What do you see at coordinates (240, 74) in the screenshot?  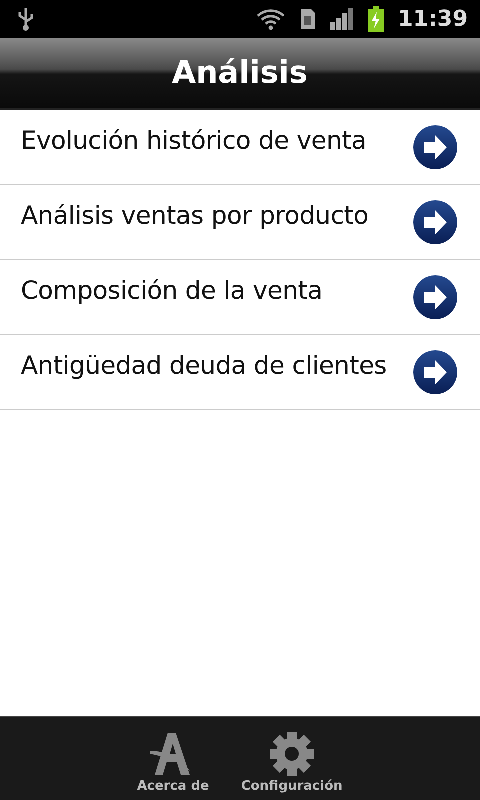 I see `screen-title: Análisis` at bounding box center [240, 74].